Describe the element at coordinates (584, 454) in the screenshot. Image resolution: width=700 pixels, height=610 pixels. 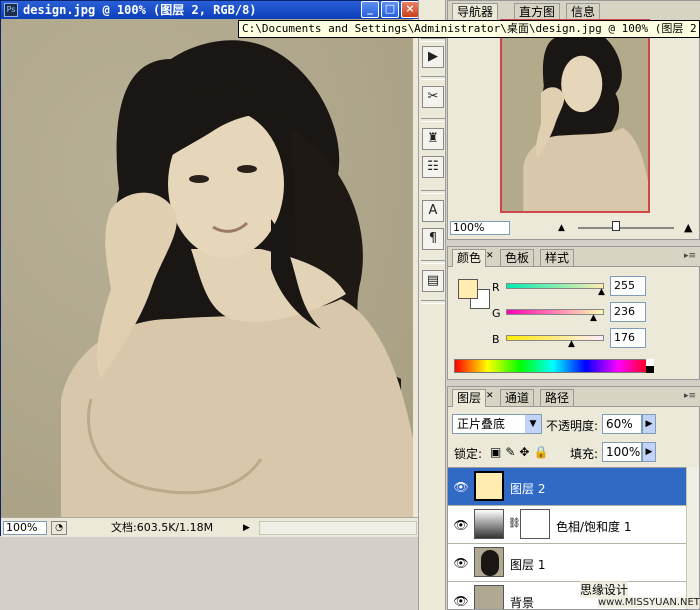
I see `fill-label: 填充:` at that location.